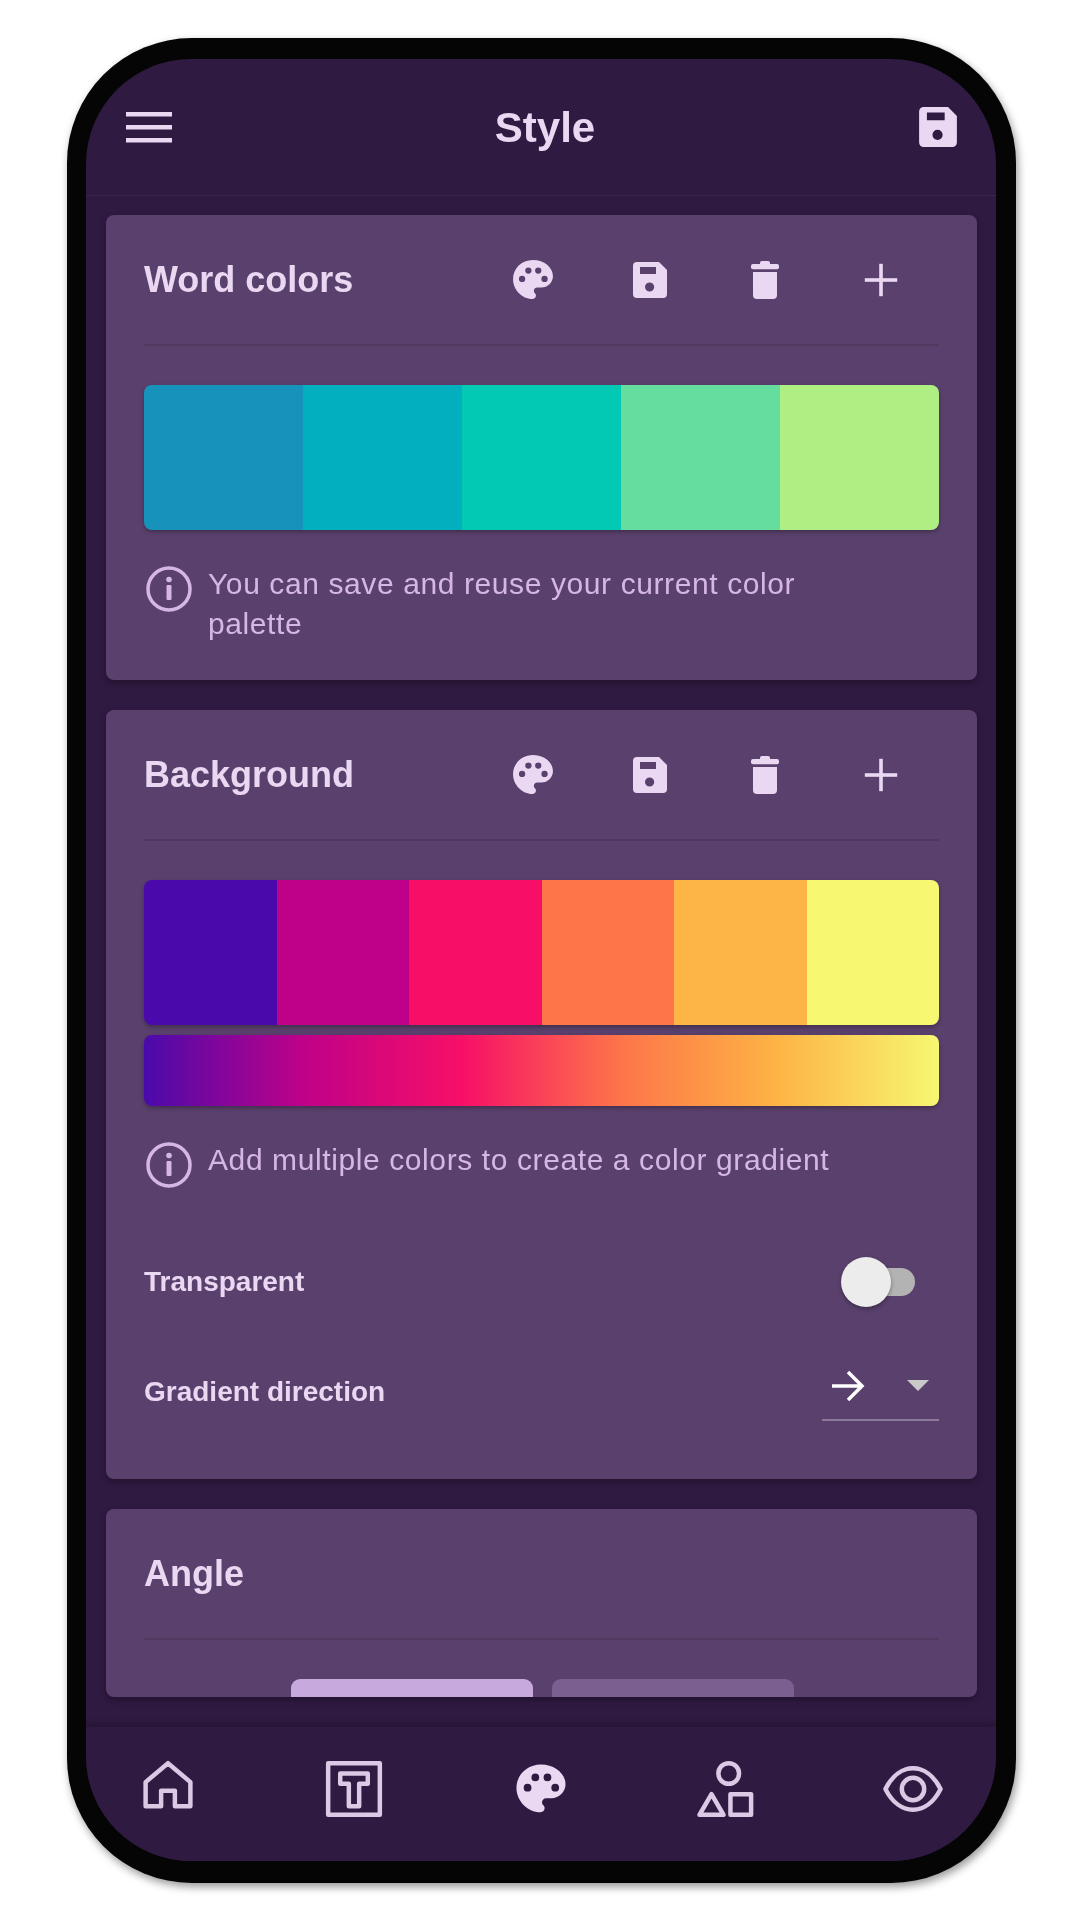  I want to click on setting-label: Gradient direction, so click(265, 1392).